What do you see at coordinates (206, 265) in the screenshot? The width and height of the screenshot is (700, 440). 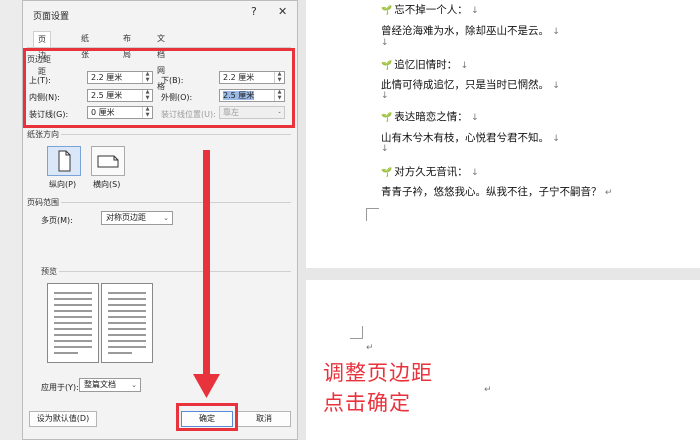 I see `arrow-shaft` at bounding box center [206, 265].